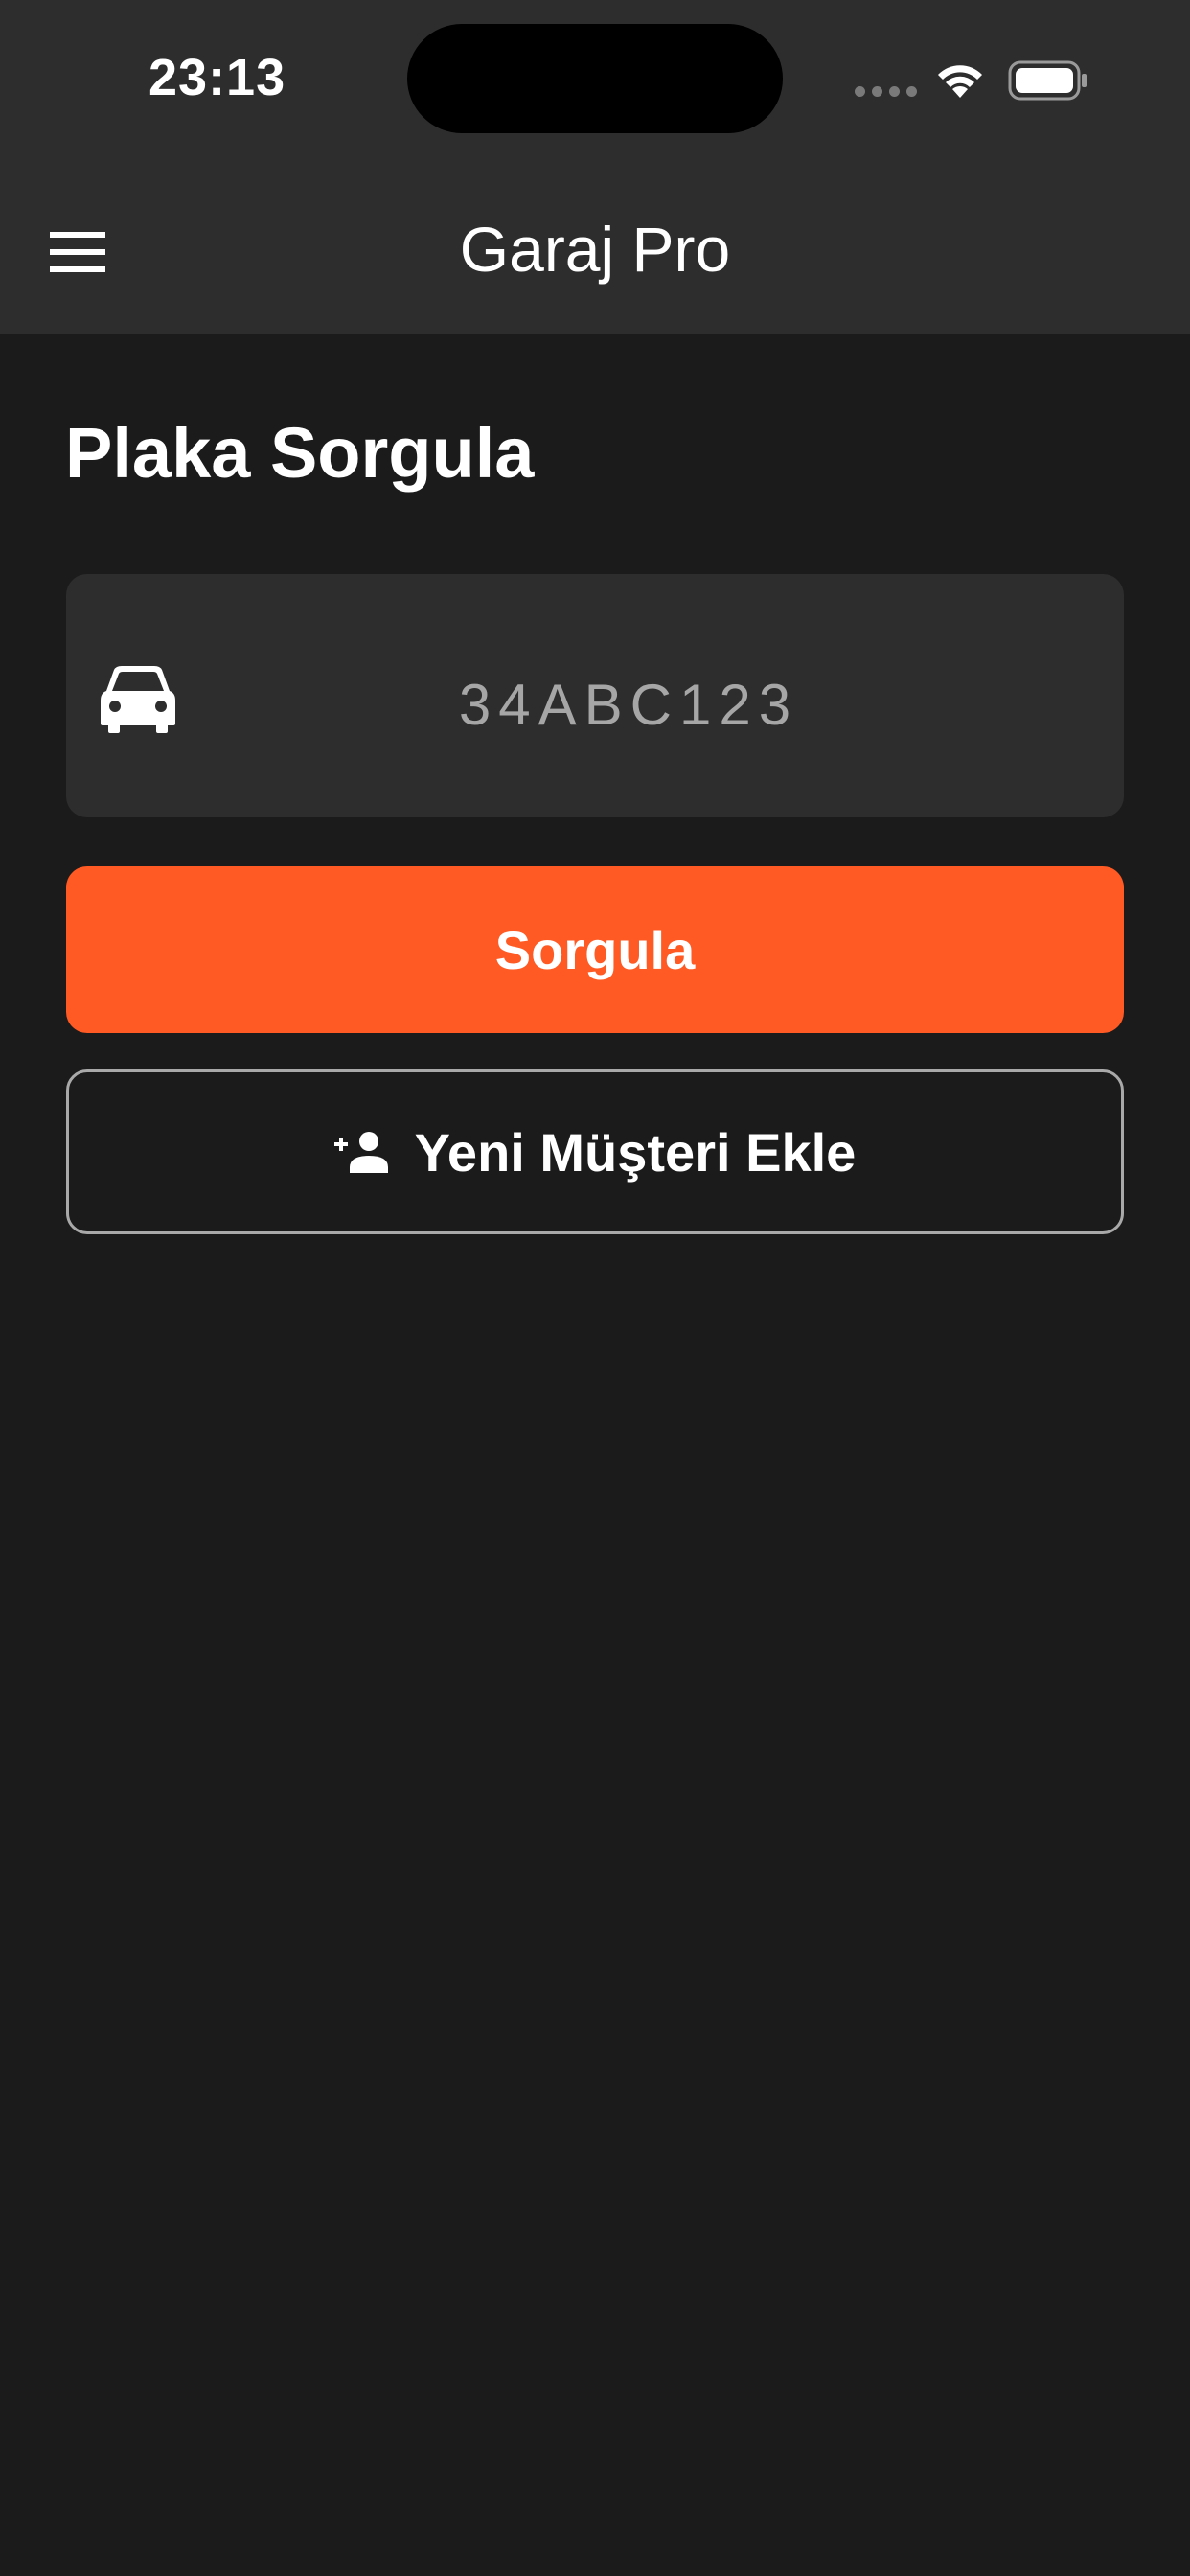 This screenshot has width=1190, height=2576. I want to click on add-customer-button: Yeni Müşteri Ekle, so click(595, 1152).